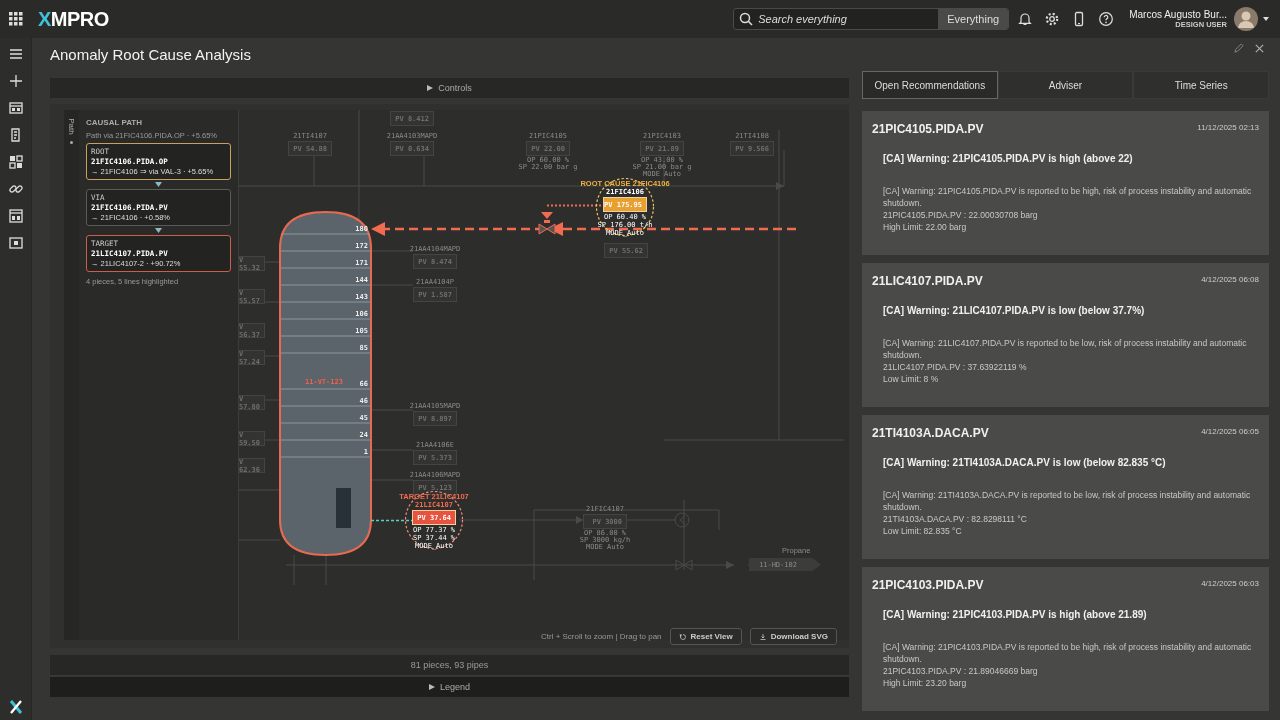 The image size is (1280, 720). I want to click on controls-bar: Controls, so click(449, 88).